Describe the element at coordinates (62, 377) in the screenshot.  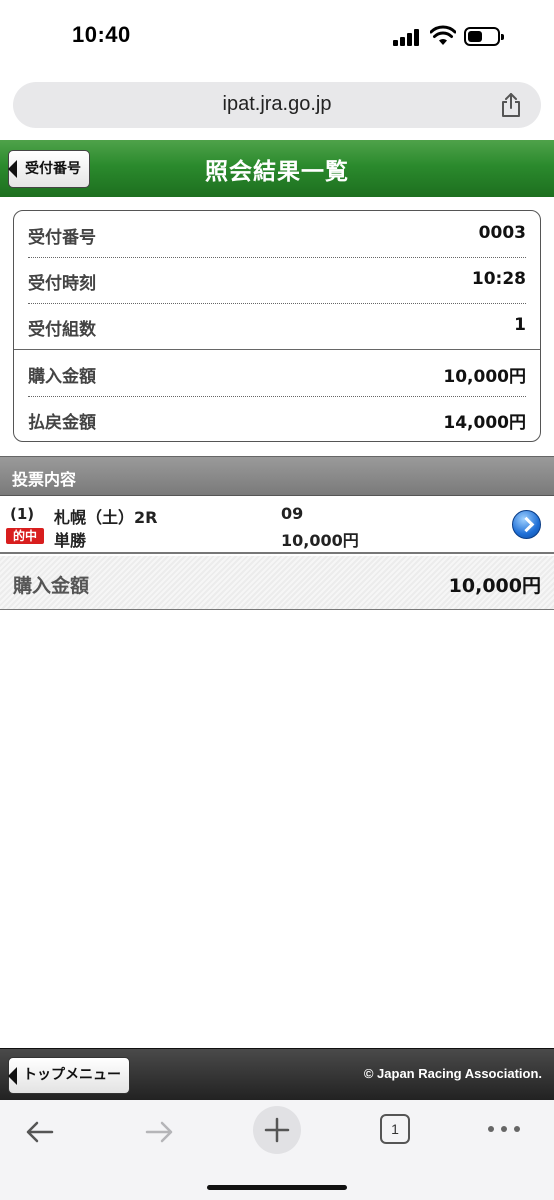
I see `receipt-label: 購入金額` at that location.